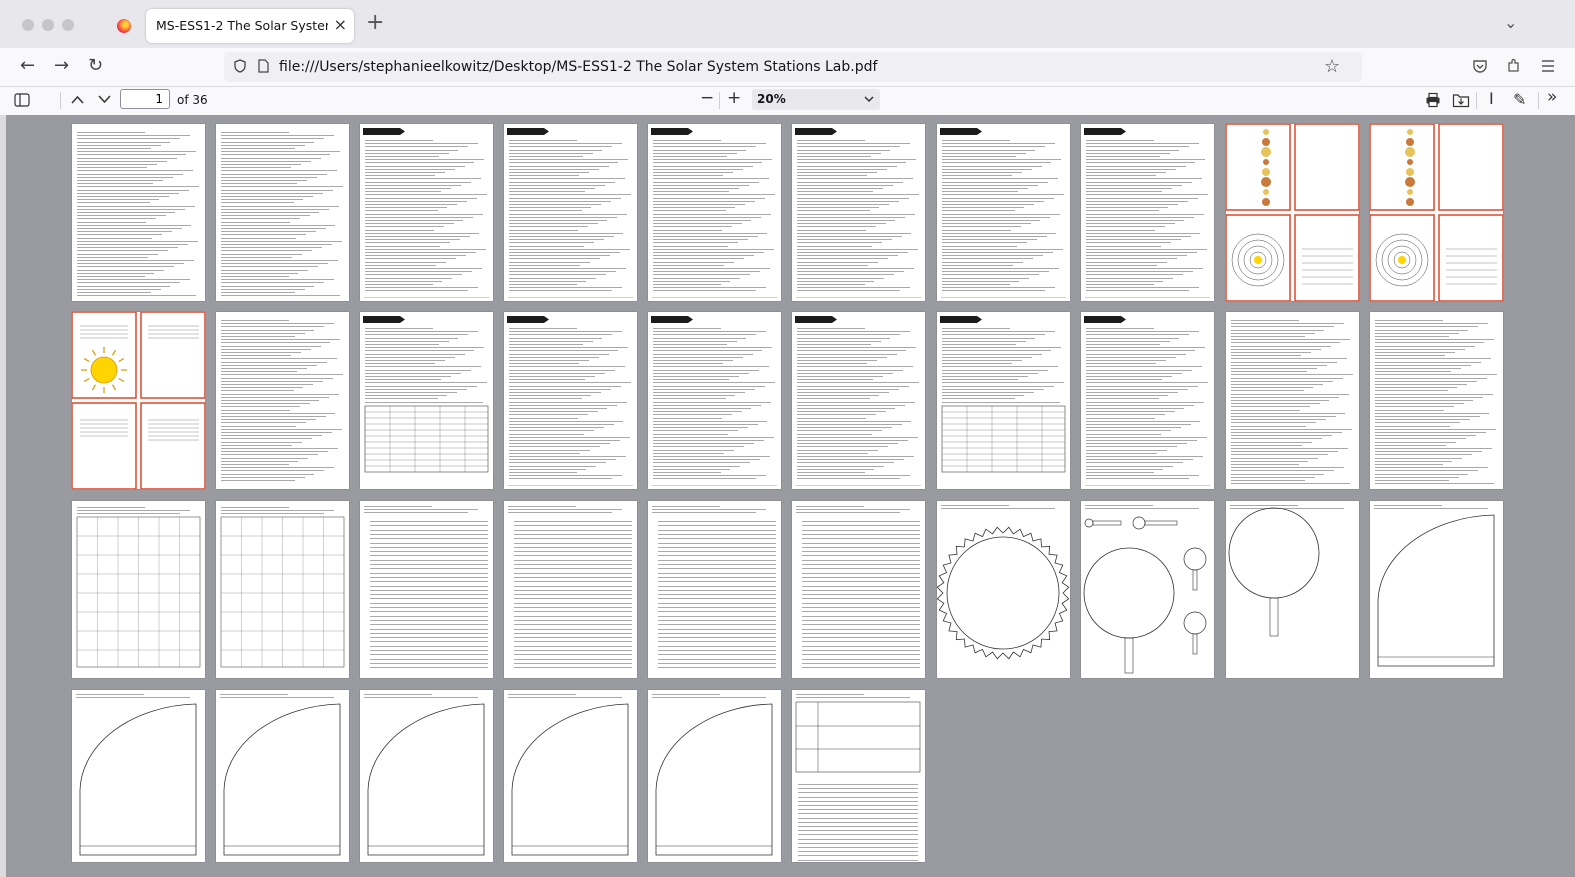 The image size is (1575, 877). What do you see at coordinates (242, 25) in the screenshot?
I see `tab-title: MS-ESS1-2 The Solar System Stations Lab` at bounding box center [242, 25].